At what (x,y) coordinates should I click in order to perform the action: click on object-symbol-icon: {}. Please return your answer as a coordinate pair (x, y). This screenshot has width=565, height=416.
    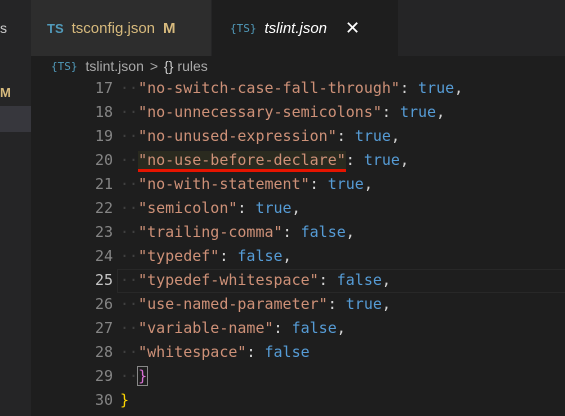
    Looking at the image, I should click on (169, 66).